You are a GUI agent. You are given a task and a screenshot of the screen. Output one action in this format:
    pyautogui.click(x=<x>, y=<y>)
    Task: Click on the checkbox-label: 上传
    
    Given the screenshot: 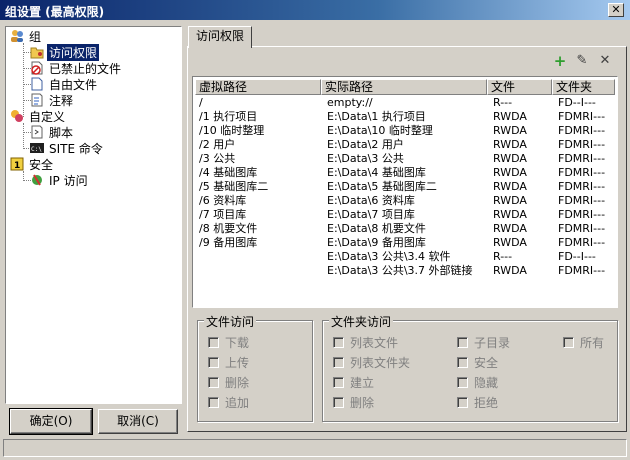 What is the action you would take?
    pyautogui.click(x=237, y=363)
    